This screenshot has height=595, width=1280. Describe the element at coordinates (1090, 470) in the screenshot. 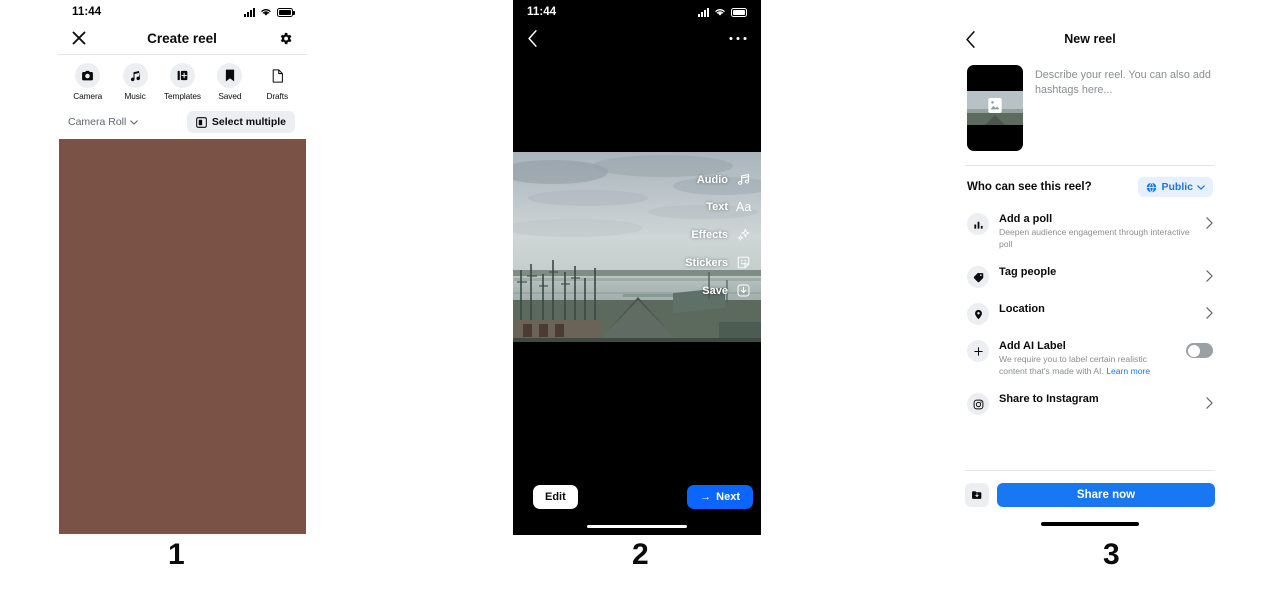

I see `footer-divider` at that location.